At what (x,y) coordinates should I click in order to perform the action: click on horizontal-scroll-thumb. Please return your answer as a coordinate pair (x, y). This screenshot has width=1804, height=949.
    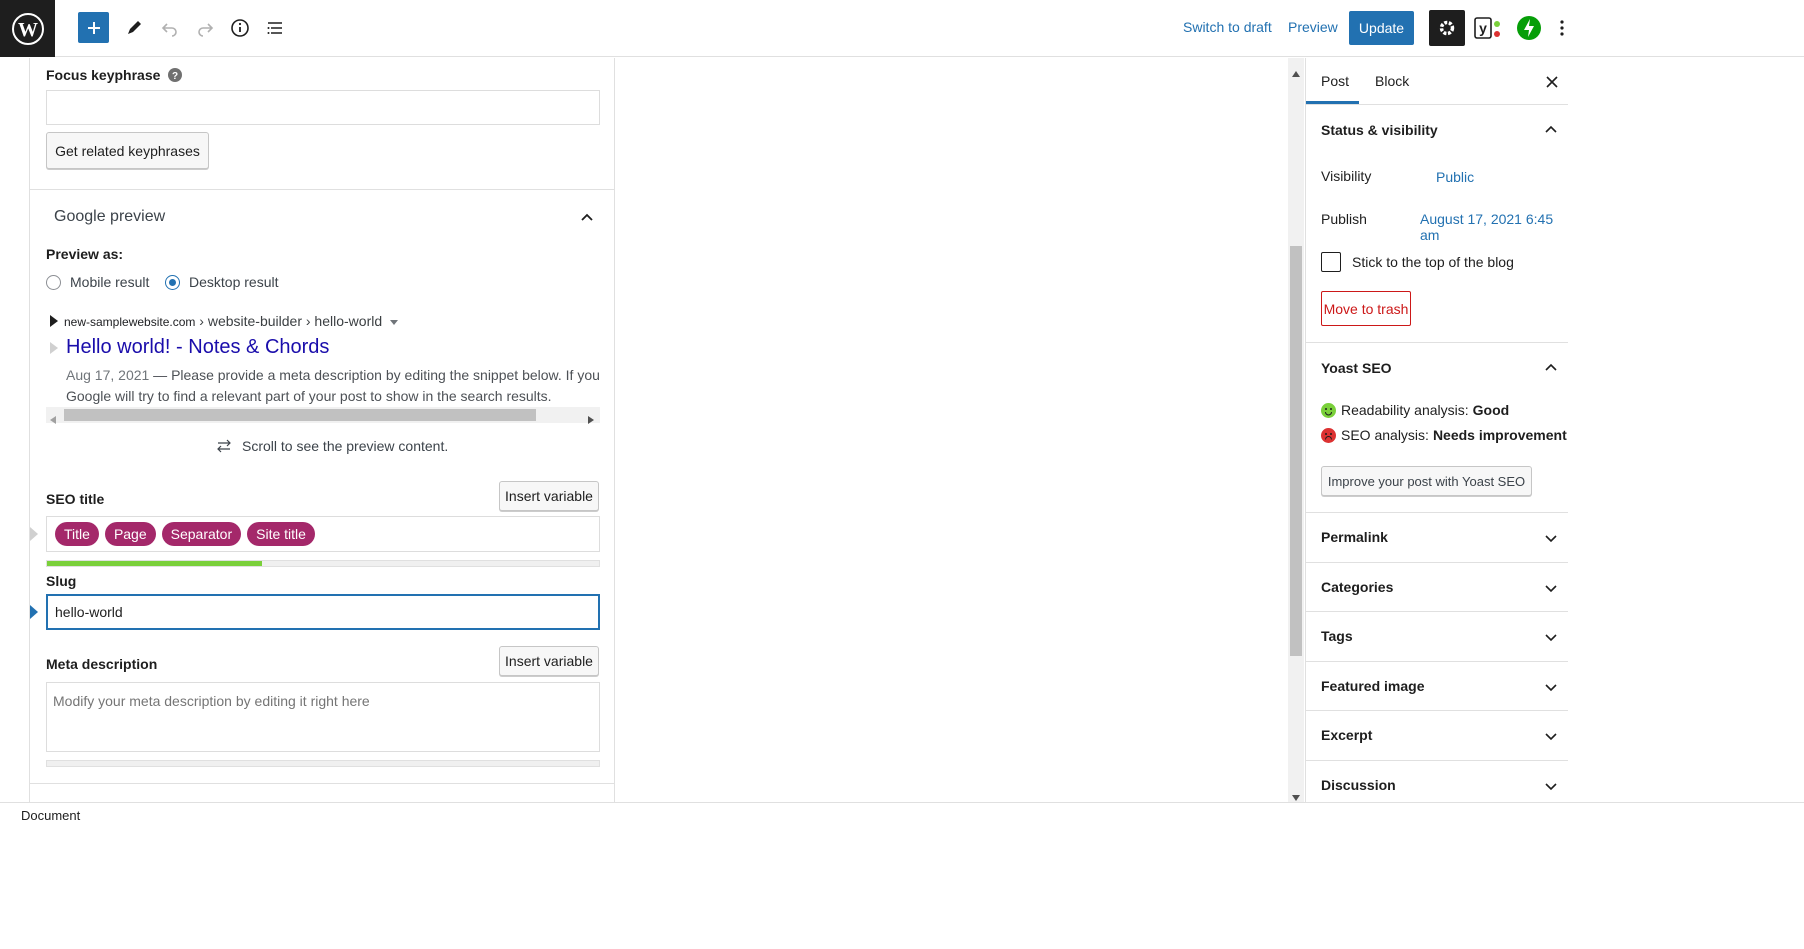
    Looking at the image, I should click on (300, 415).